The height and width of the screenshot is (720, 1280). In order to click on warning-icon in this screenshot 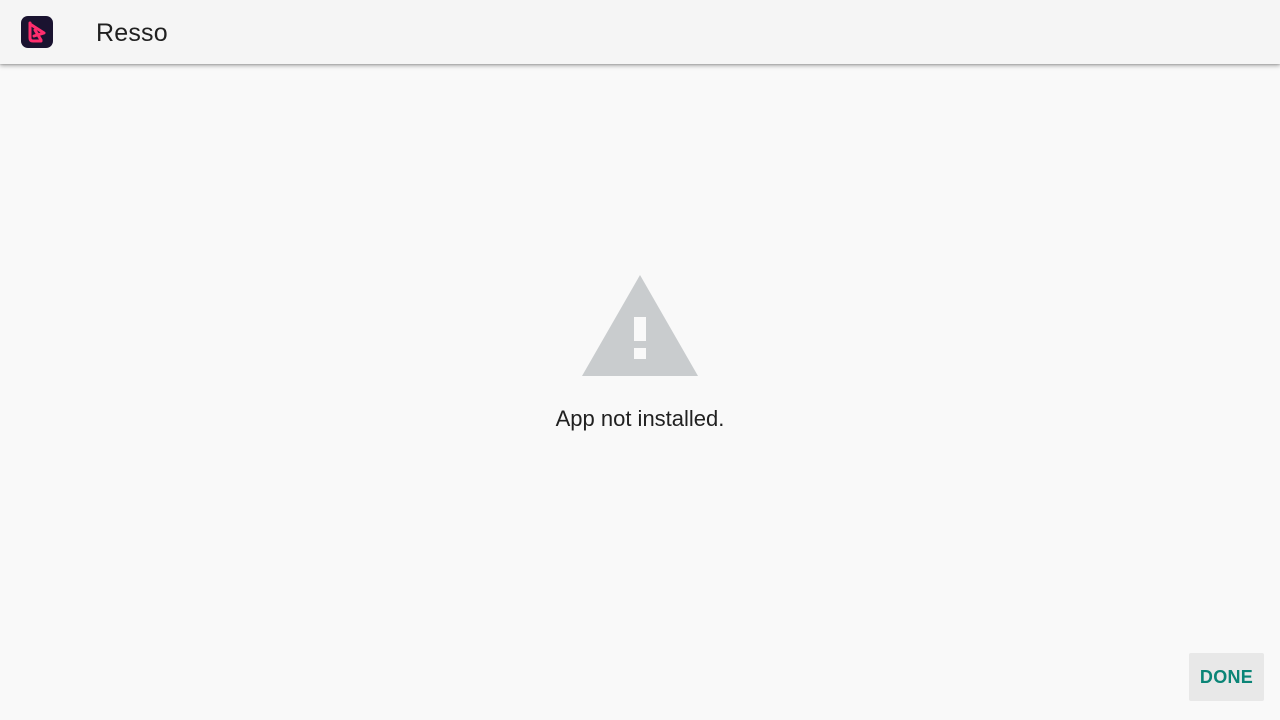, I will do `click(640, 325)`.